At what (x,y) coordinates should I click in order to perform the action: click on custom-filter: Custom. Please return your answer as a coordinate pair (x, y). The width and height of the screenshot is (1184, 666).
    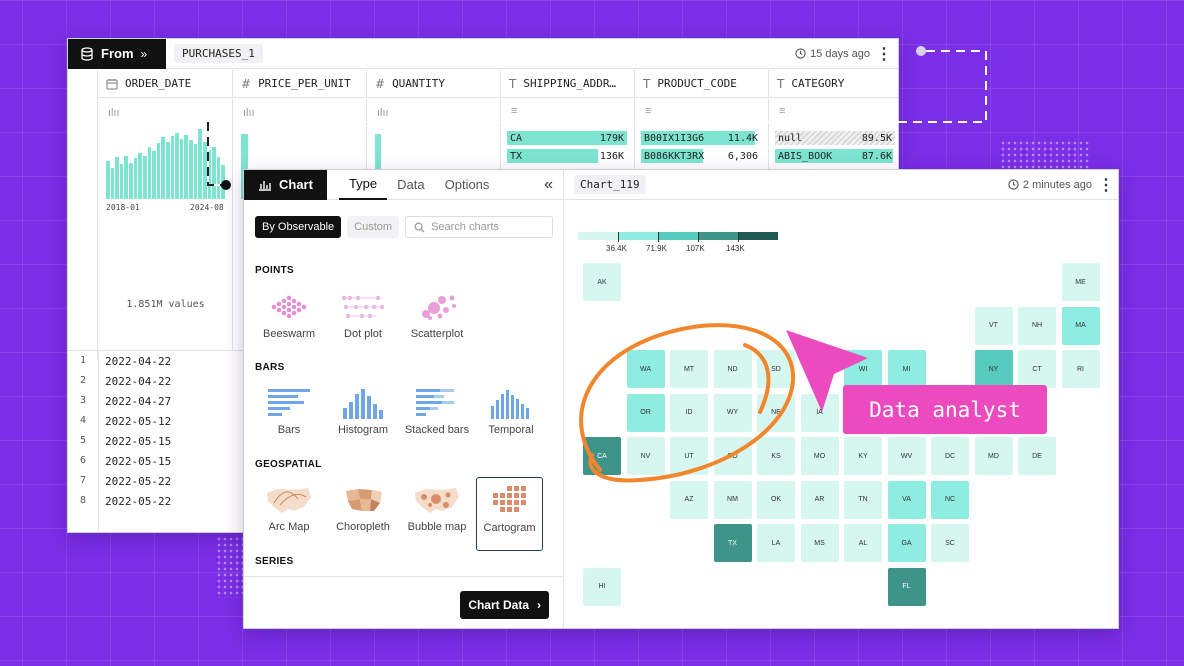
    Looking at the image, I should click on (373, 227).